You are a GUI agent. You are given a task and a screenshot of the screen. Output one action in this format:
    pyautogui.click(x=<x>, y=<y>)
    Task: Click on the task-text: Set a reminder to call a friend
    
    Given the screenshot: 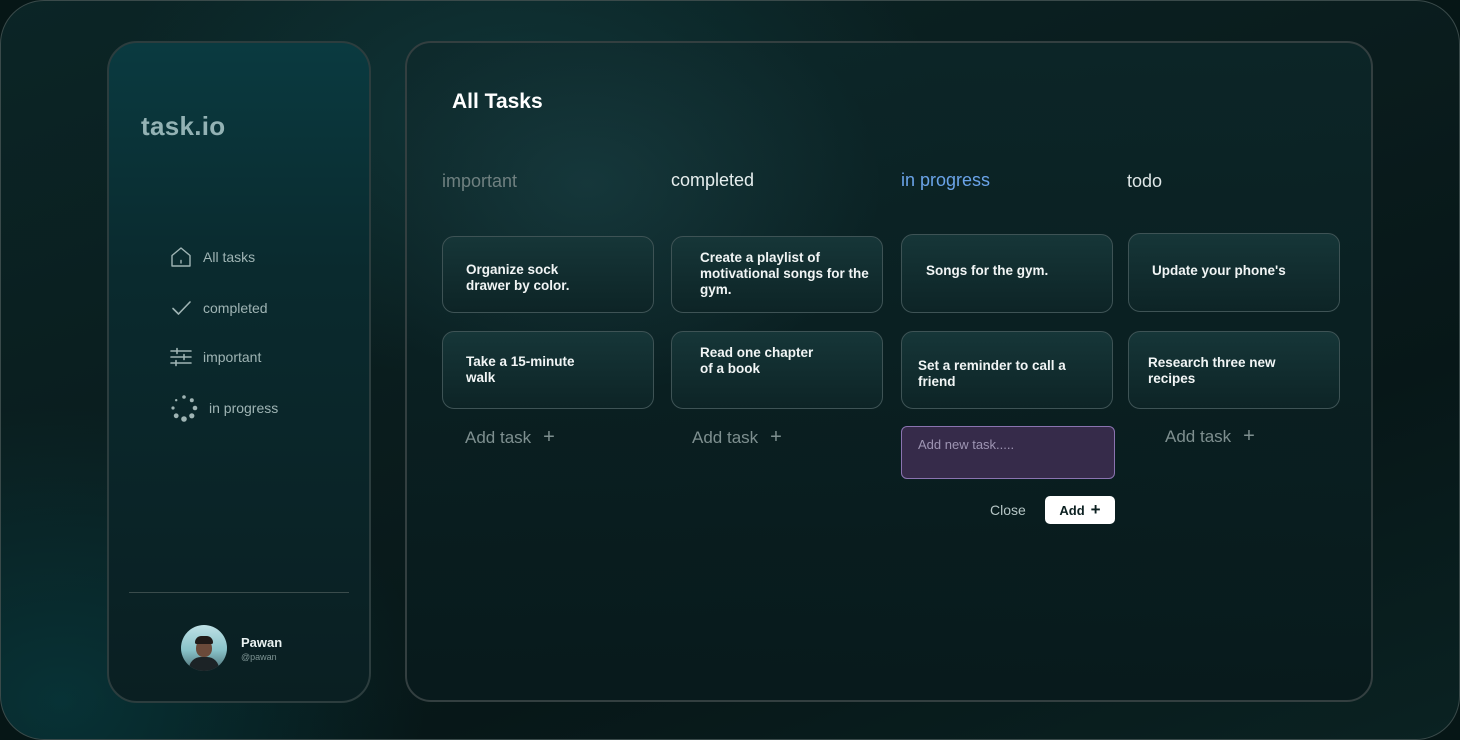 What is the action you would take?
    pyautogui.click(x=992, y=373)
    